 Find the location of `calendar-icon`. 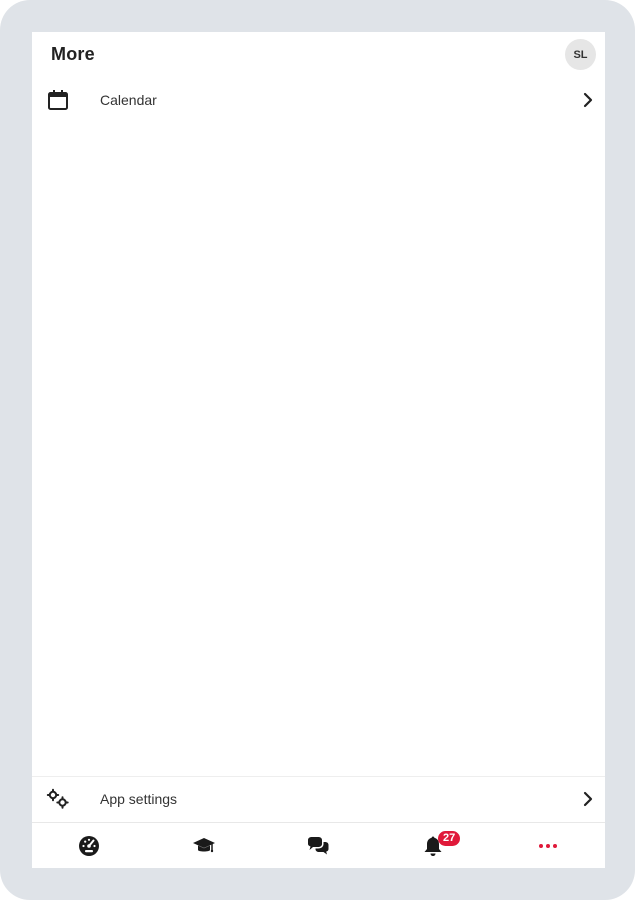

calendar-icon is located at coordinates (58, 100).